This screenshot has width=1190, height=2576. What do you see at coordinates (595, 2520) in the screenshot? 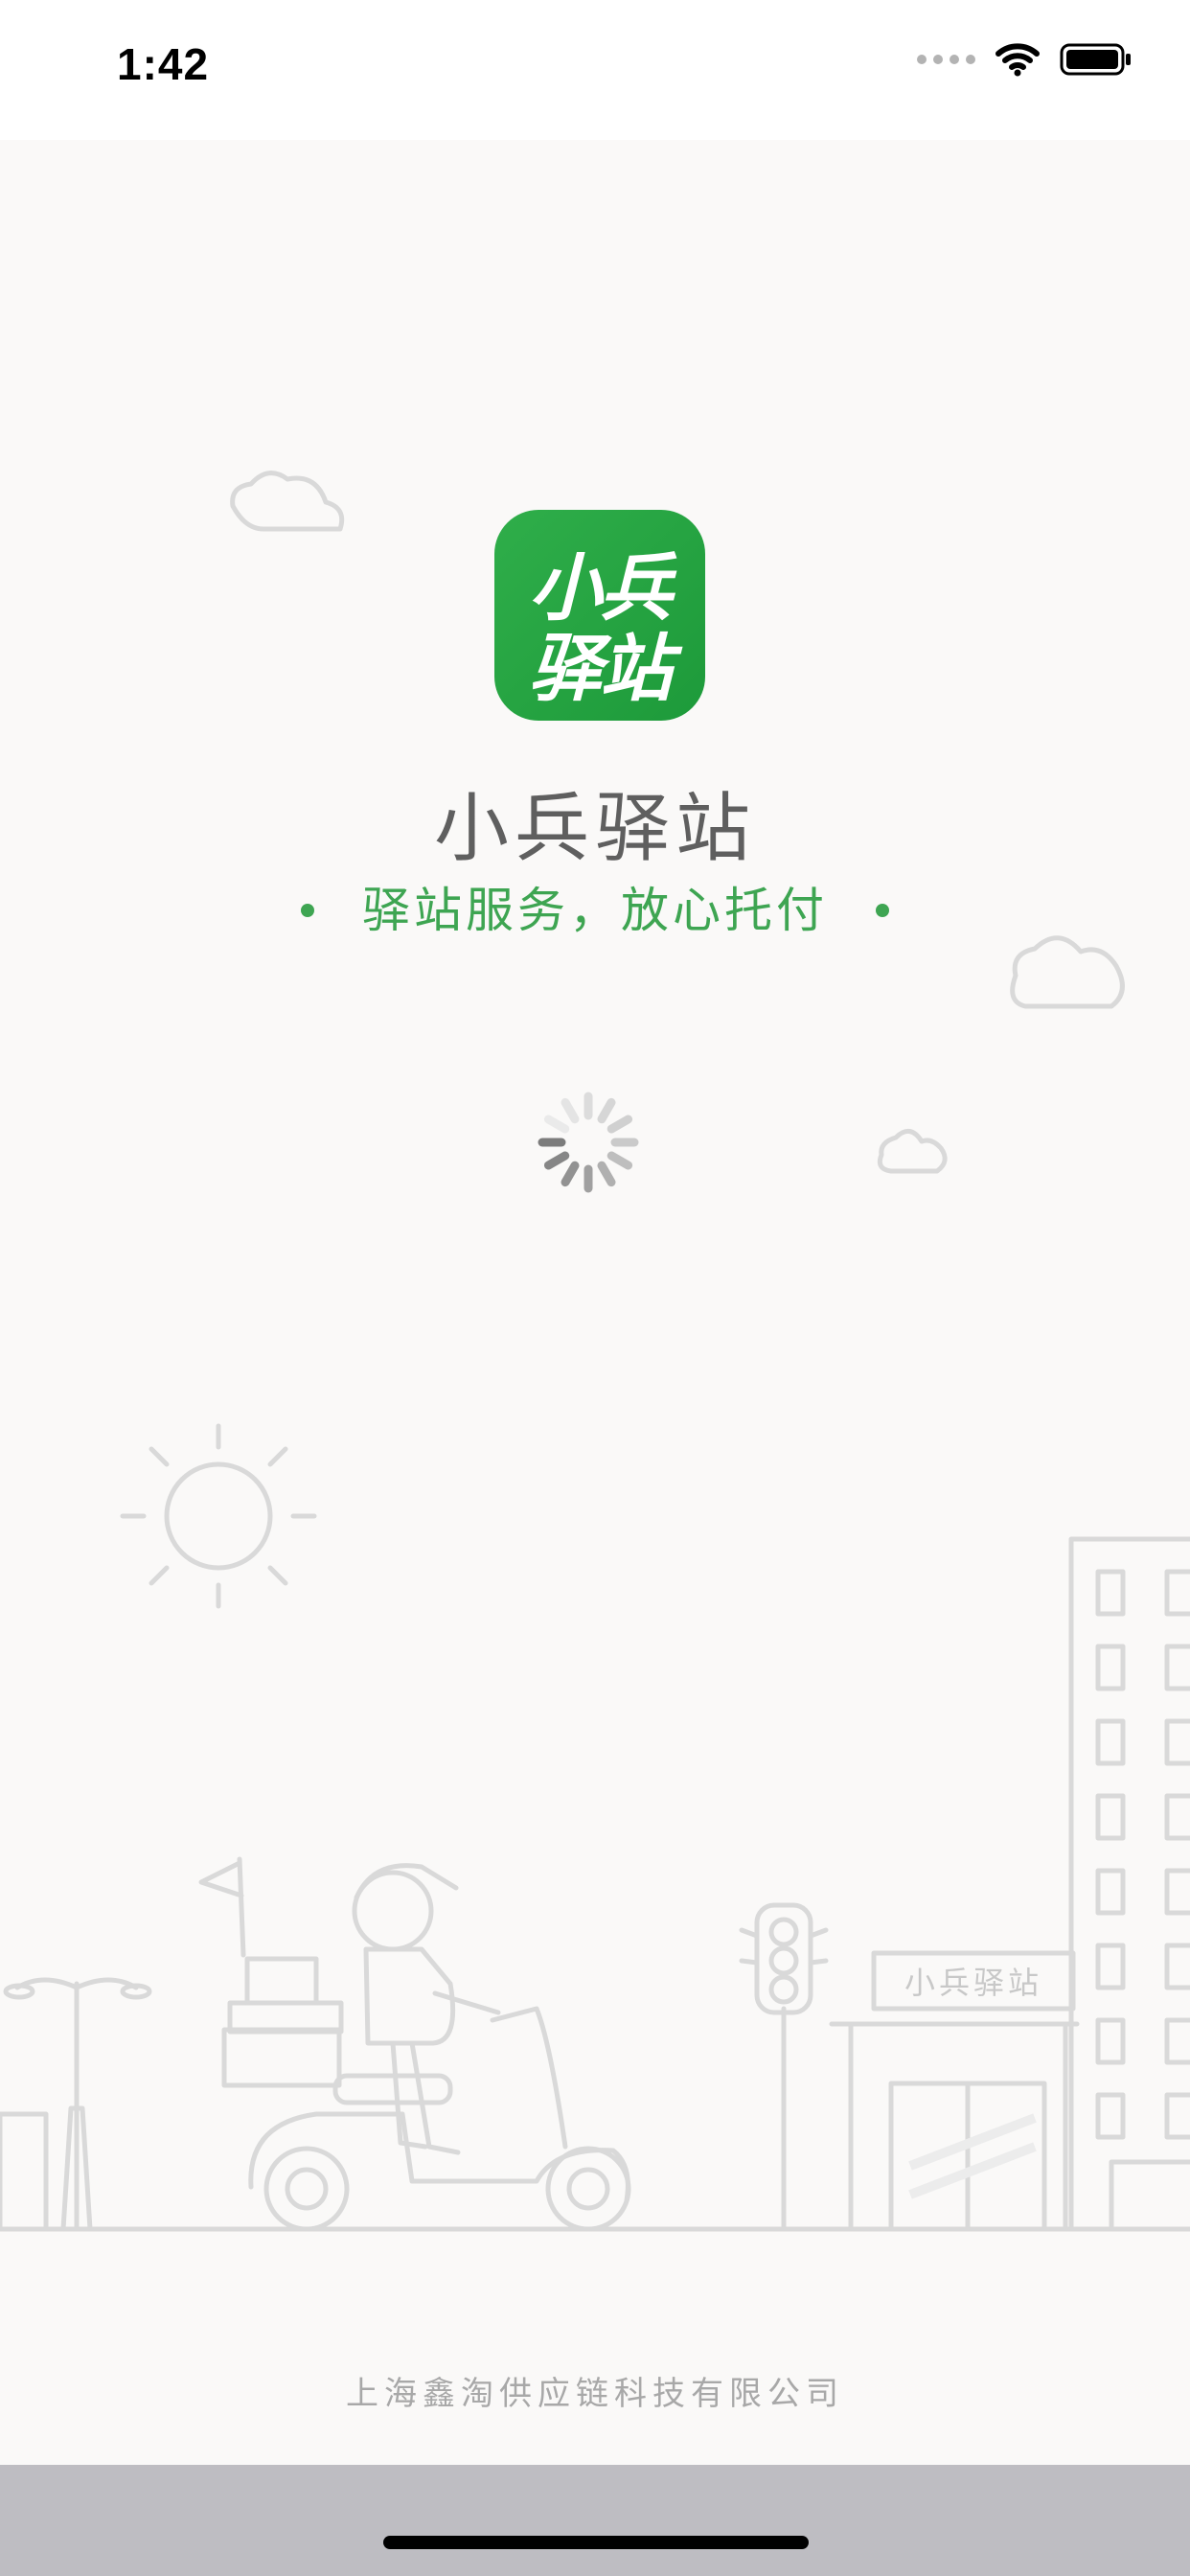
I see `home-indicator-area` at bounding box center [595, 2520].